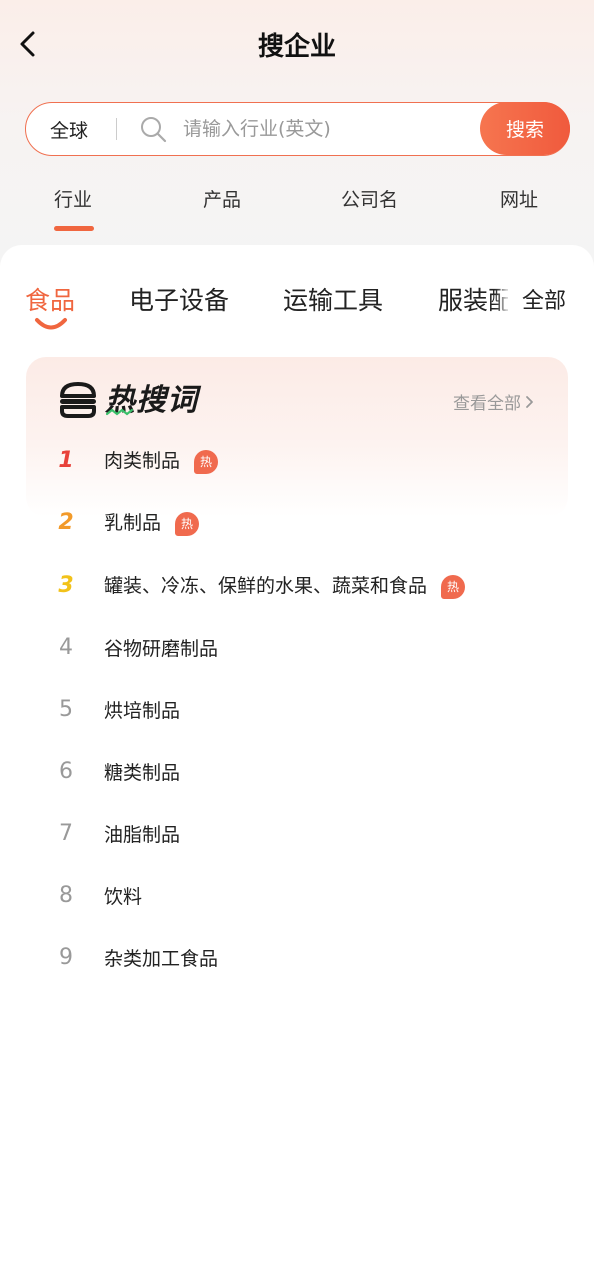  Describe the element at coordinates (333, 299) in the screenshot. I see `category-transport: 运输工具` at that location.